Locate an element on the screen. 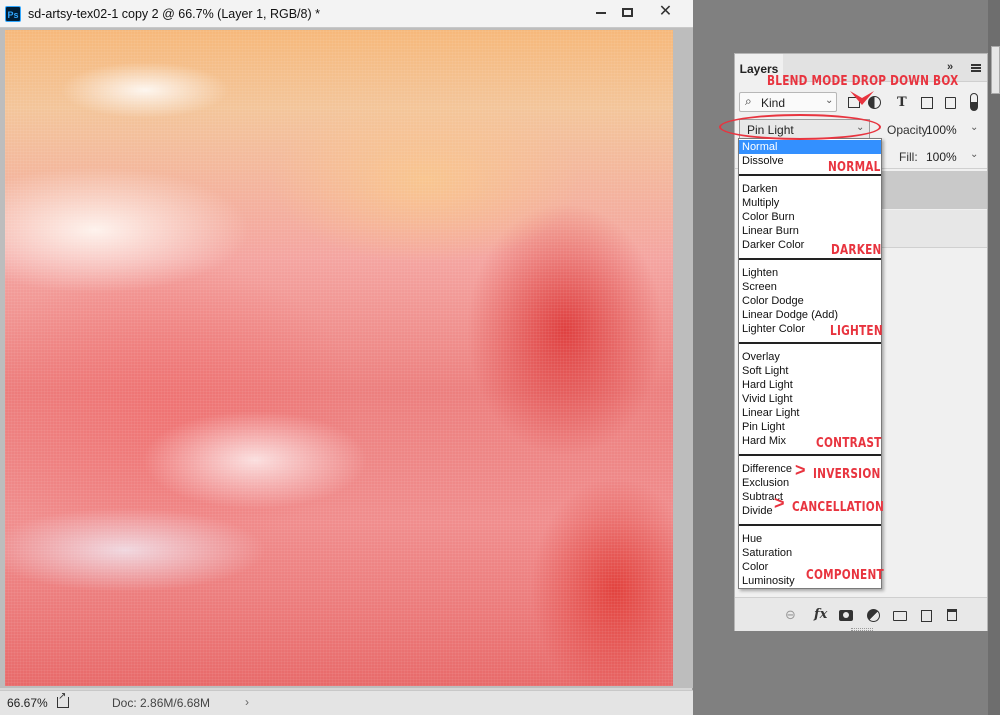 Image resolution: width=1000 pixels, height=715 pixels. blend-mode-option: Linear Burn is located at coordinates (810, 231).